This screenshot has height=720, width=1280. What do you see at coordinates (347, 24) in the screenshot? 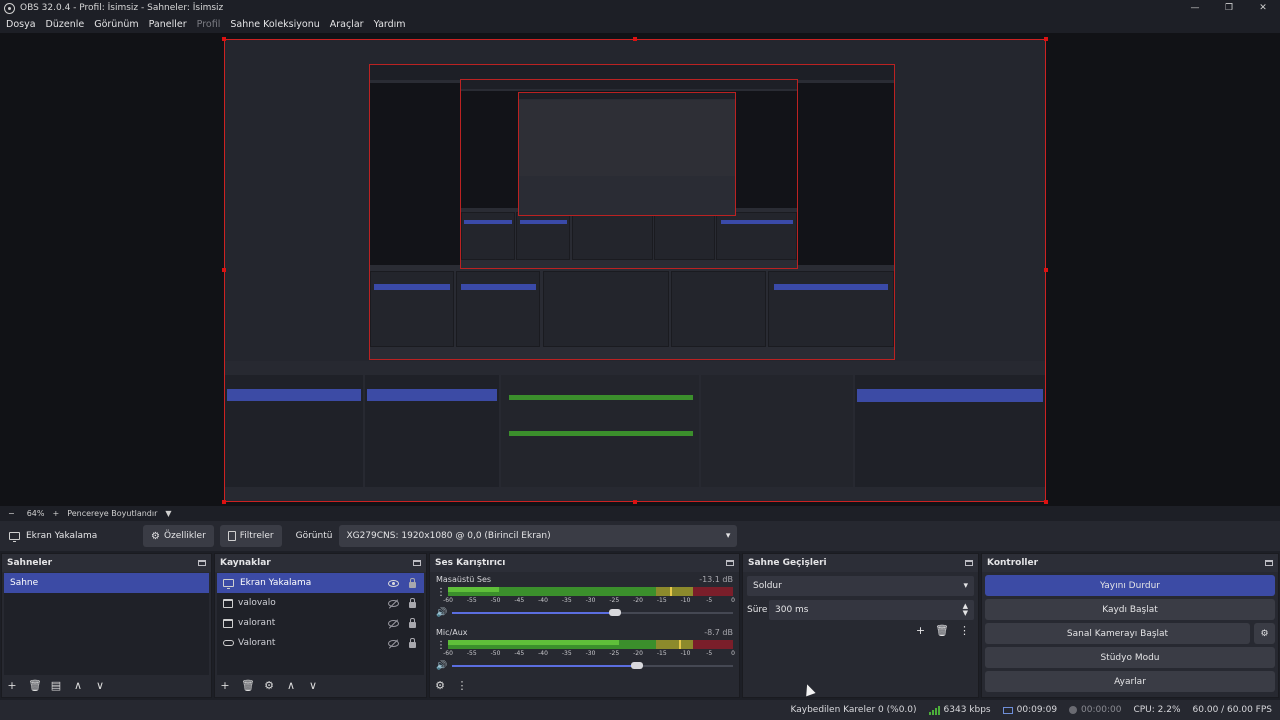
I see `menu-tools: Araçlar` at bounding box center [347, 24].